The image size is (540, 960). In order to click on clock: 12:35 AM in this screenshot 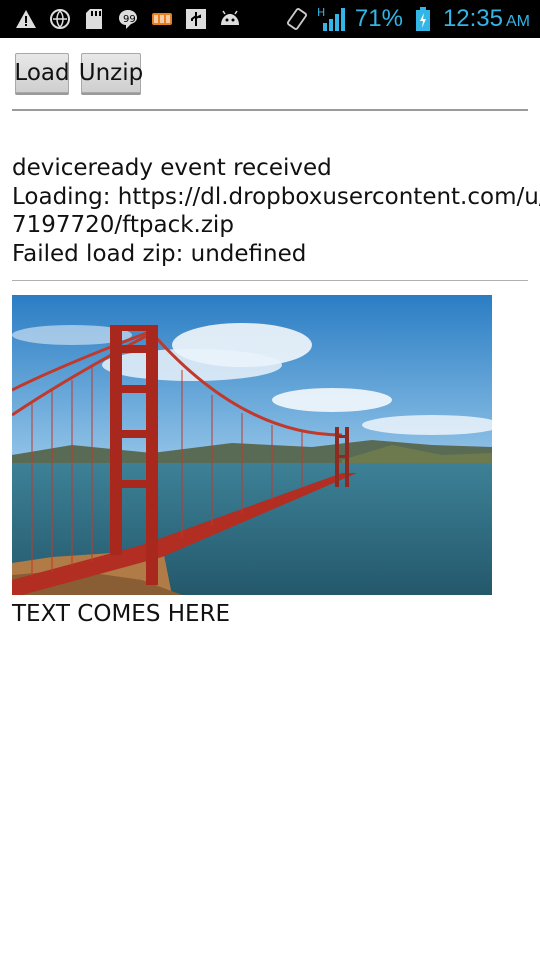, I will do `click(486, 19)`.